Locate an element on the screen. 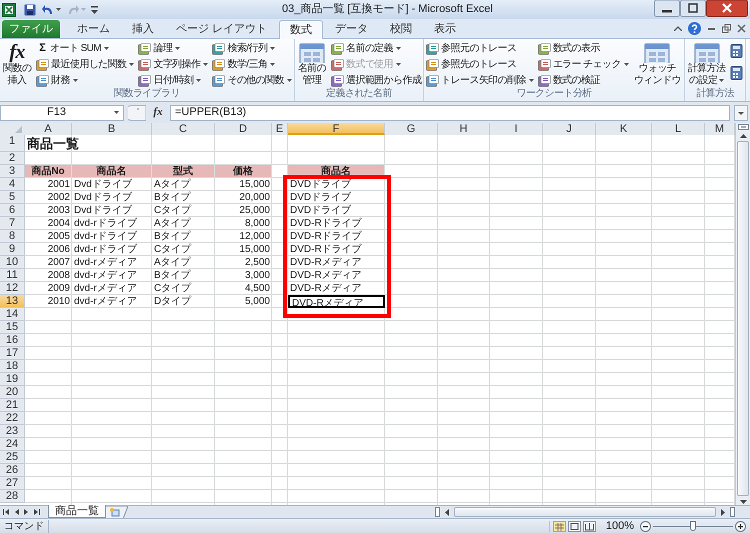  restore-icon is located at coordinates (726, 28).